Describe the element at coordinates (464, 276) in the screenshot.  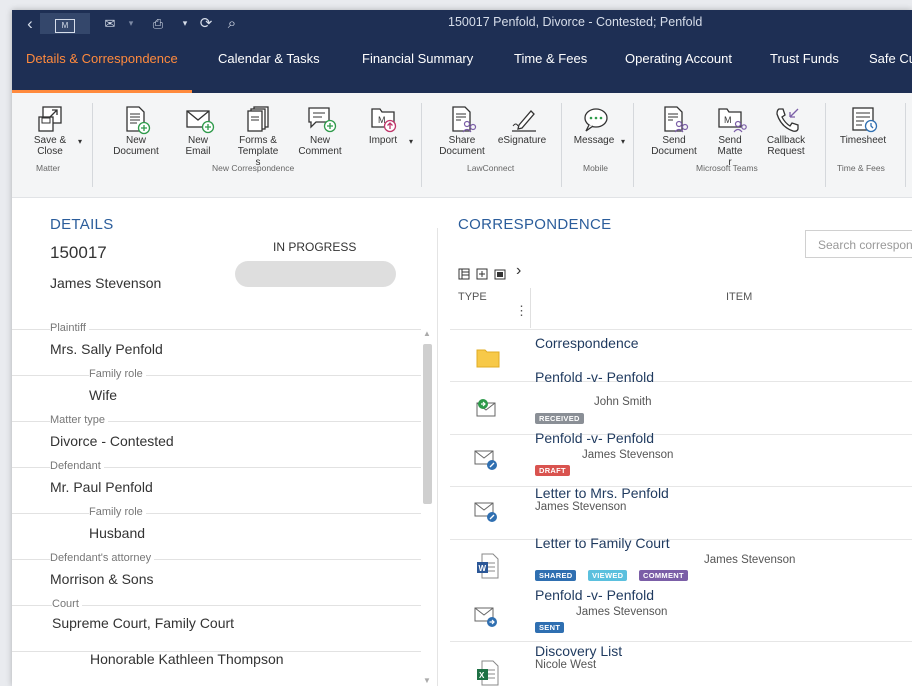
I see `list-view-icon` at that location.